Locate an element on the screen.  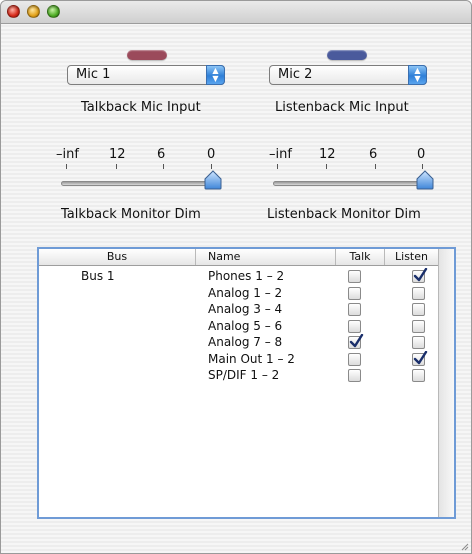
table-row-name: Analog 5 – 6 is located at coordinates (245, 325).